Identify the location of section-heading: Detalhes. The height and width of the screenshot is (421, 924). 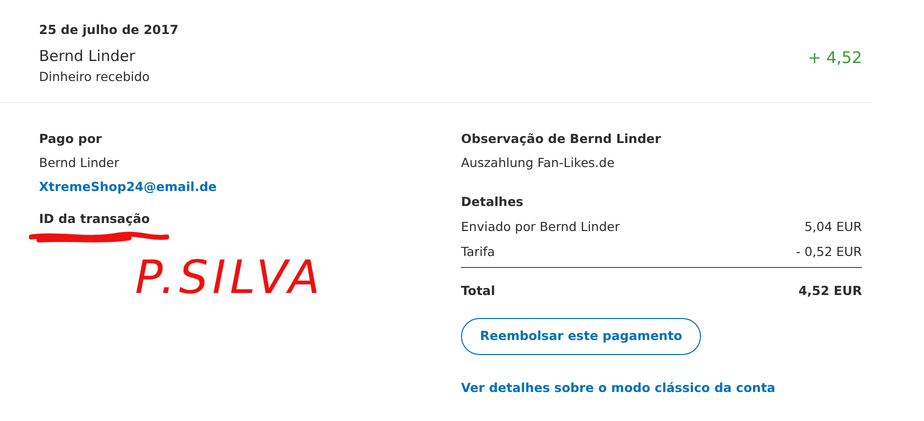
(492, 202).